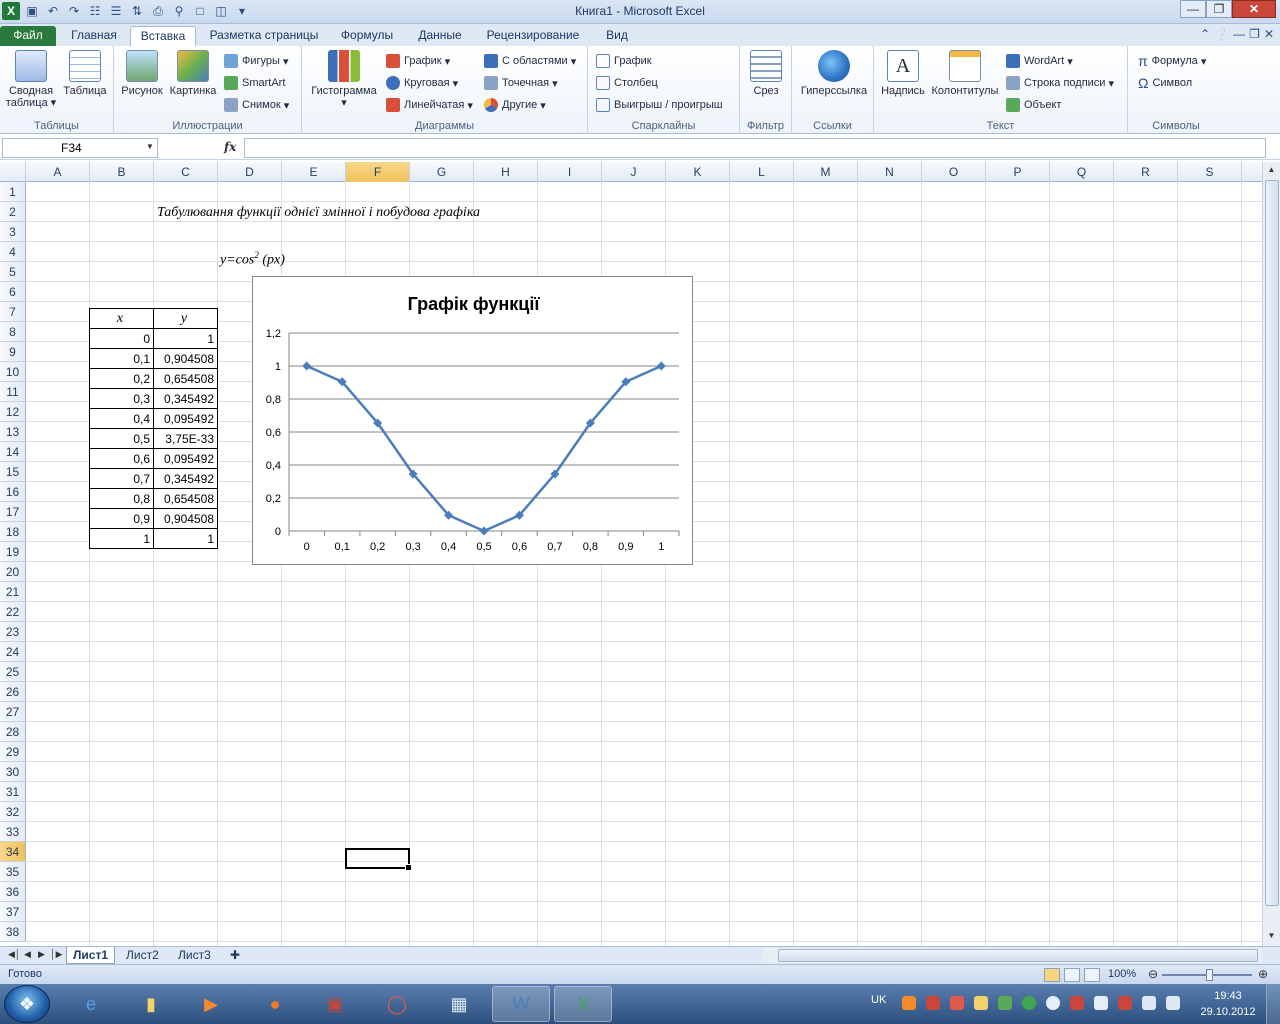 The image size is (1280, 1024). What do you see at coordinates (13, 732) in the screenshot?
I see `row-header-28: 28` at bounding box center [13, 732].